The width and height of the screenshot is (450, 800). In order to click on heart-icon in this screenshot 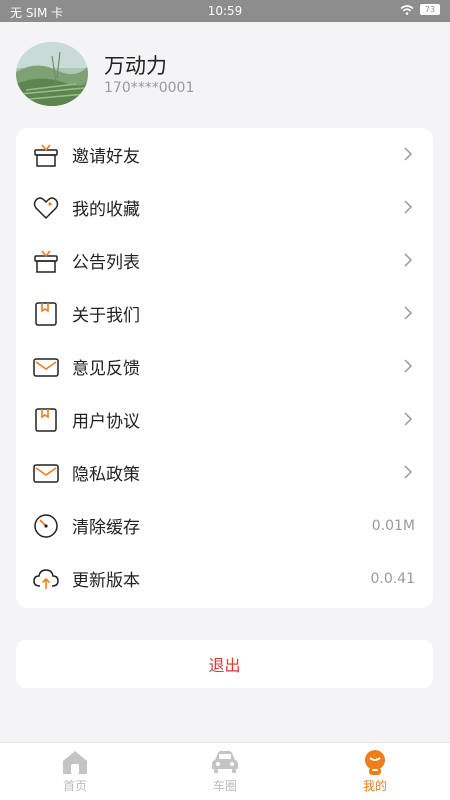, I will do `click(46, 208)`.